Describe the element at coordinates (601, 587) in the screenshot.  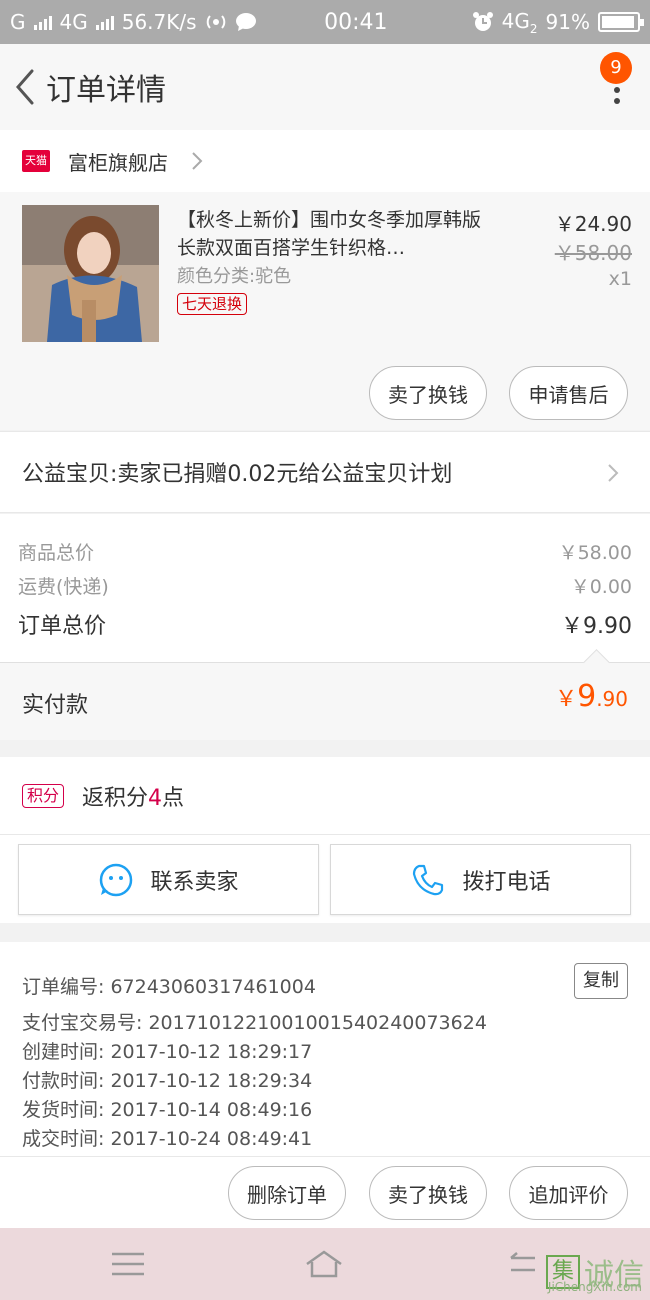
I see `shipping-value: ￥0.00` at that location.